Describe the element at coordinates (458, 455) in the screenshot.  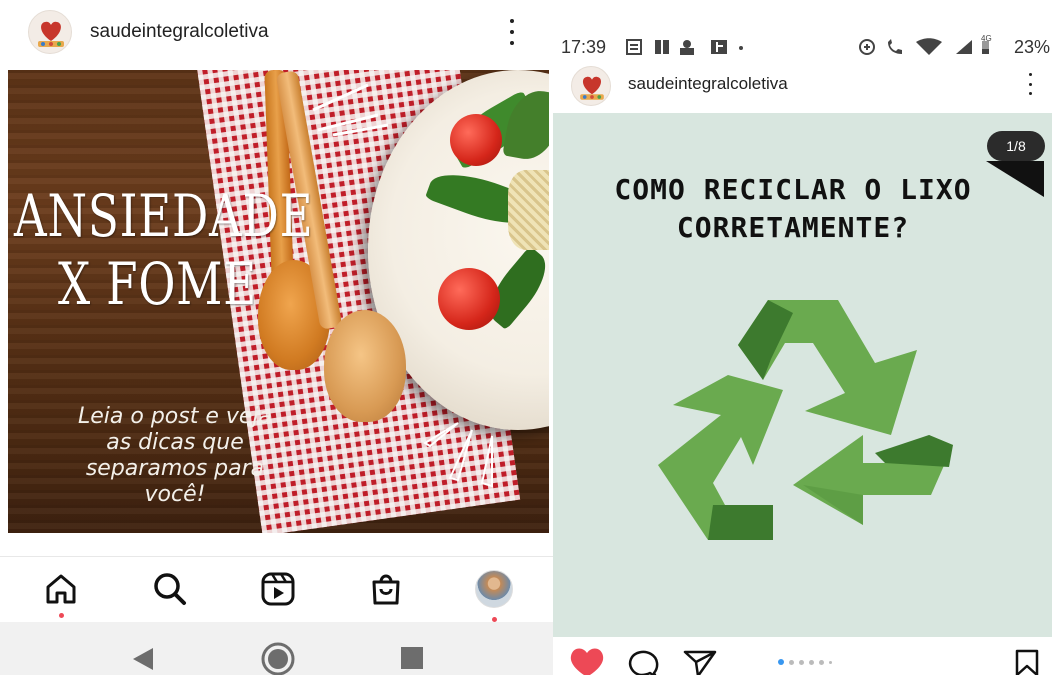
I see `decorative-triangles` at that location.